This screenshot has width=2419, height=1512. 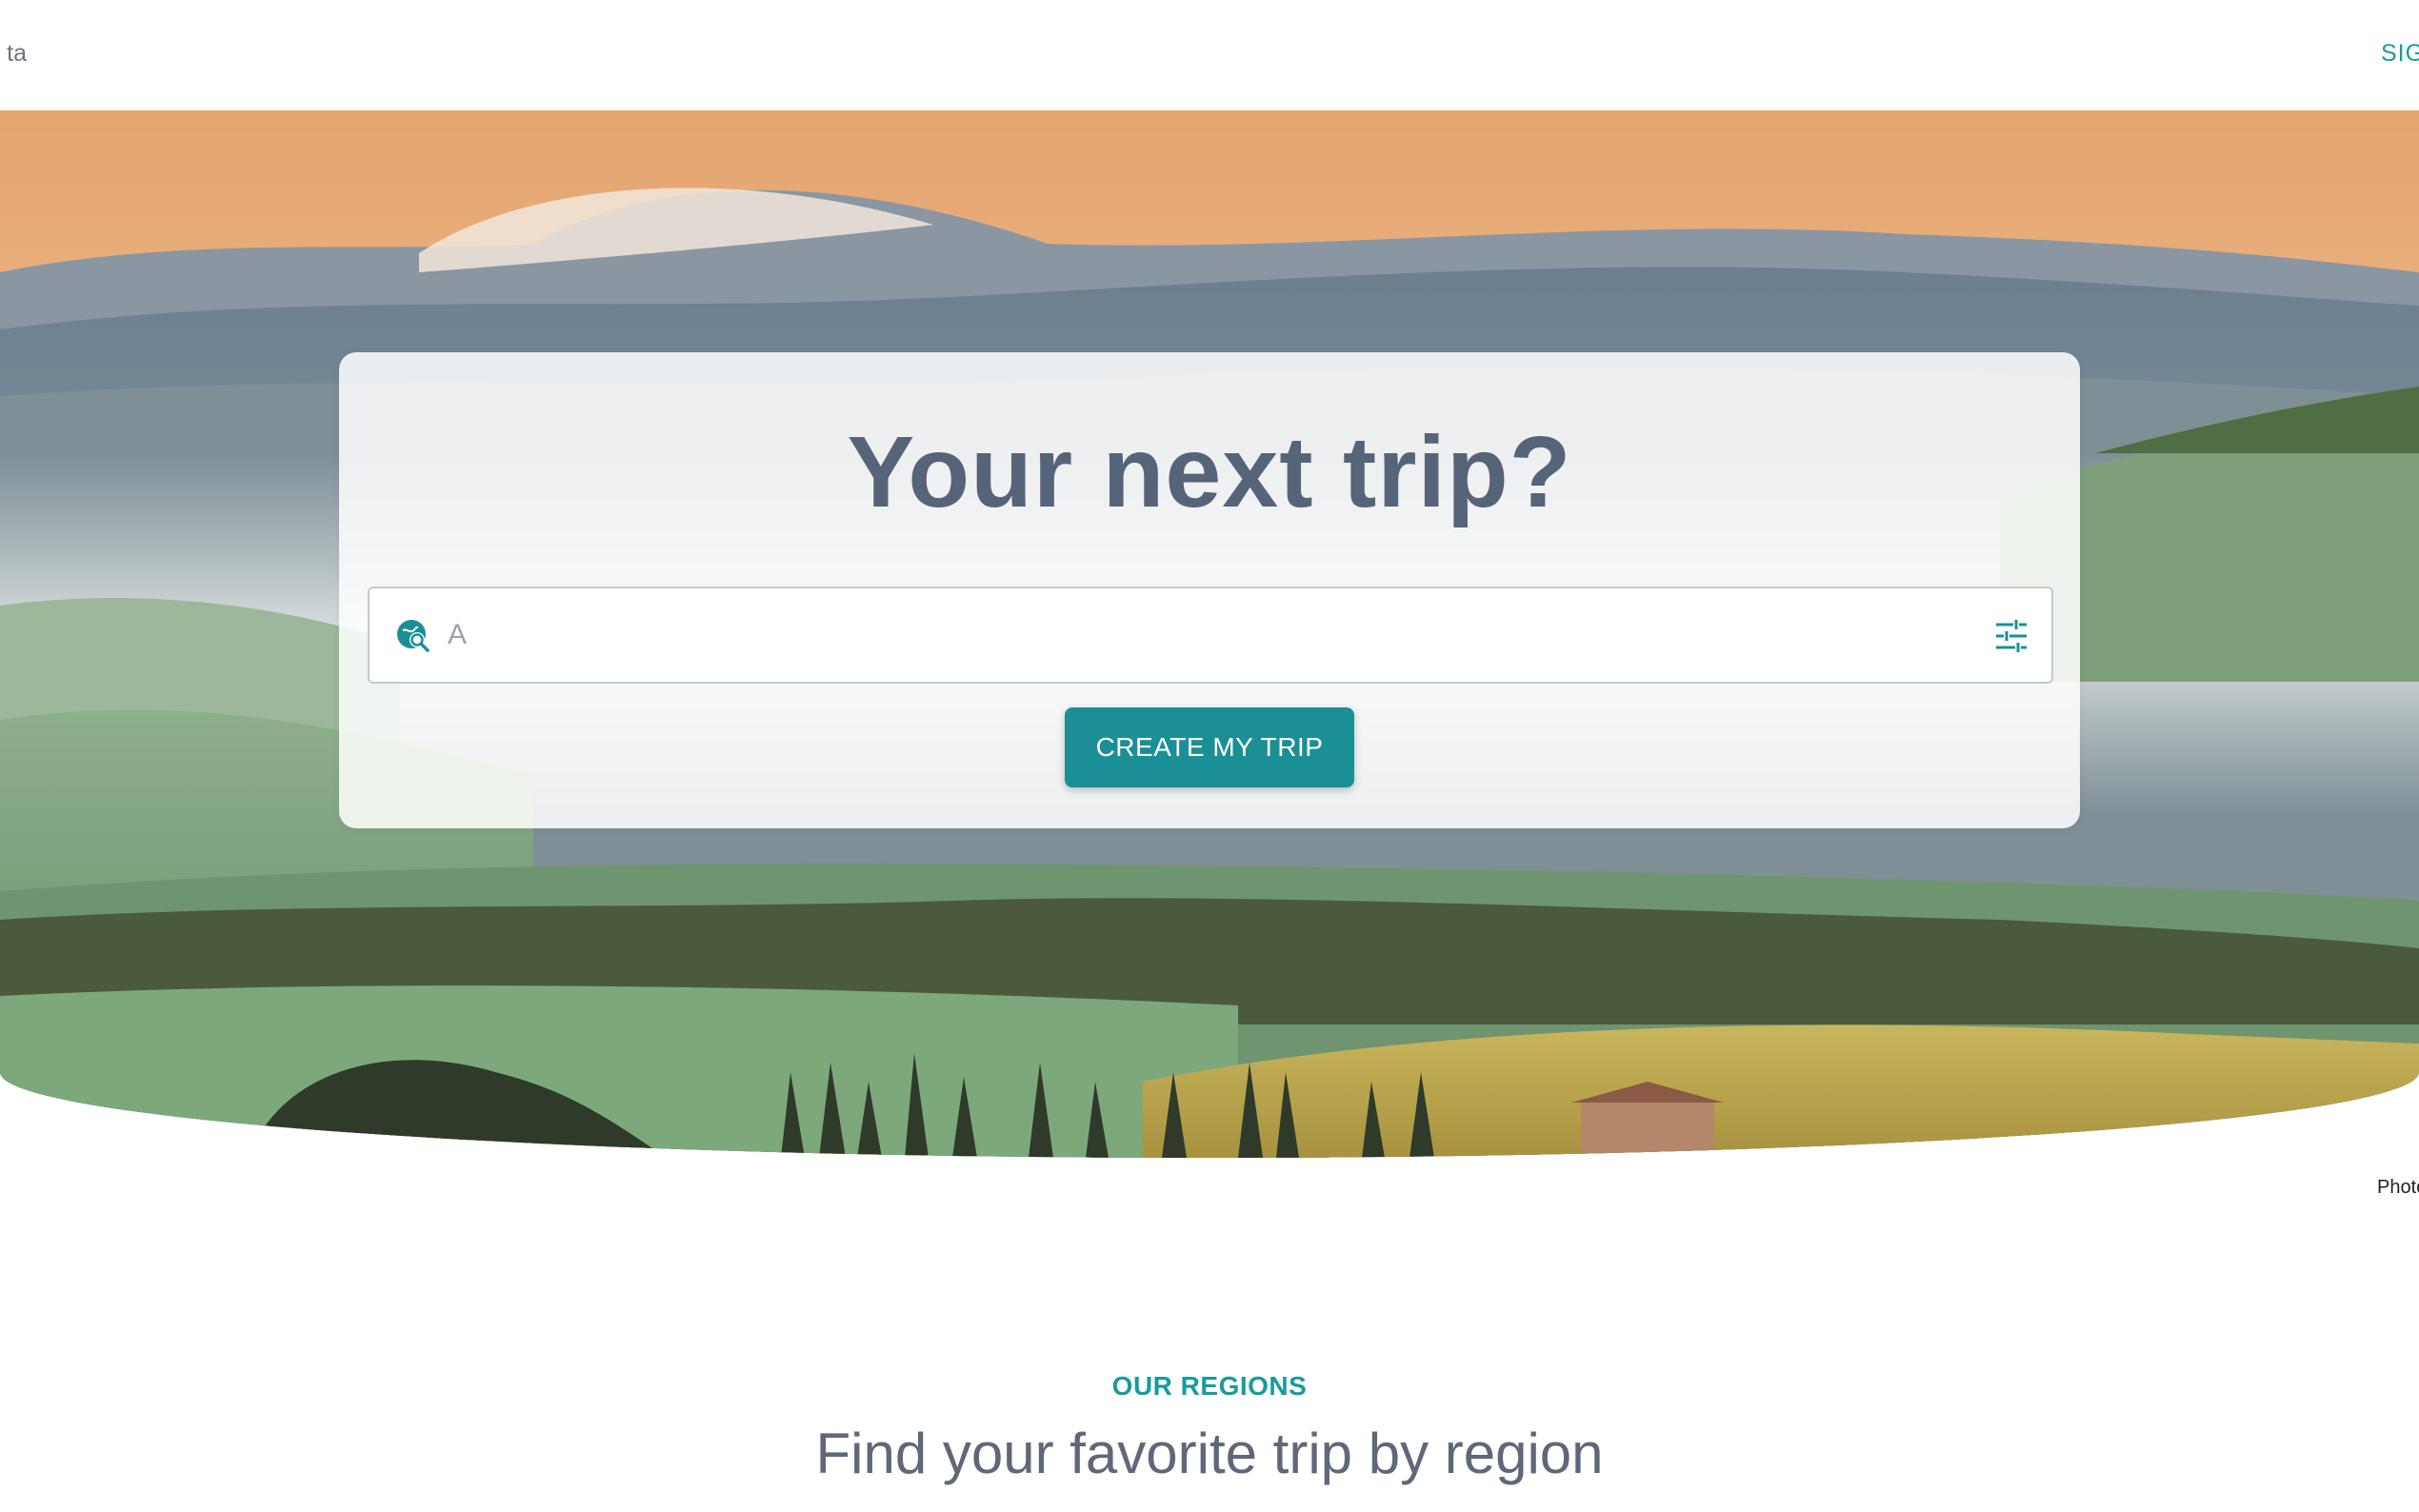 I want to click on regions-eyebrow: OUR REGIONS, so click(x=1209, y=1386).